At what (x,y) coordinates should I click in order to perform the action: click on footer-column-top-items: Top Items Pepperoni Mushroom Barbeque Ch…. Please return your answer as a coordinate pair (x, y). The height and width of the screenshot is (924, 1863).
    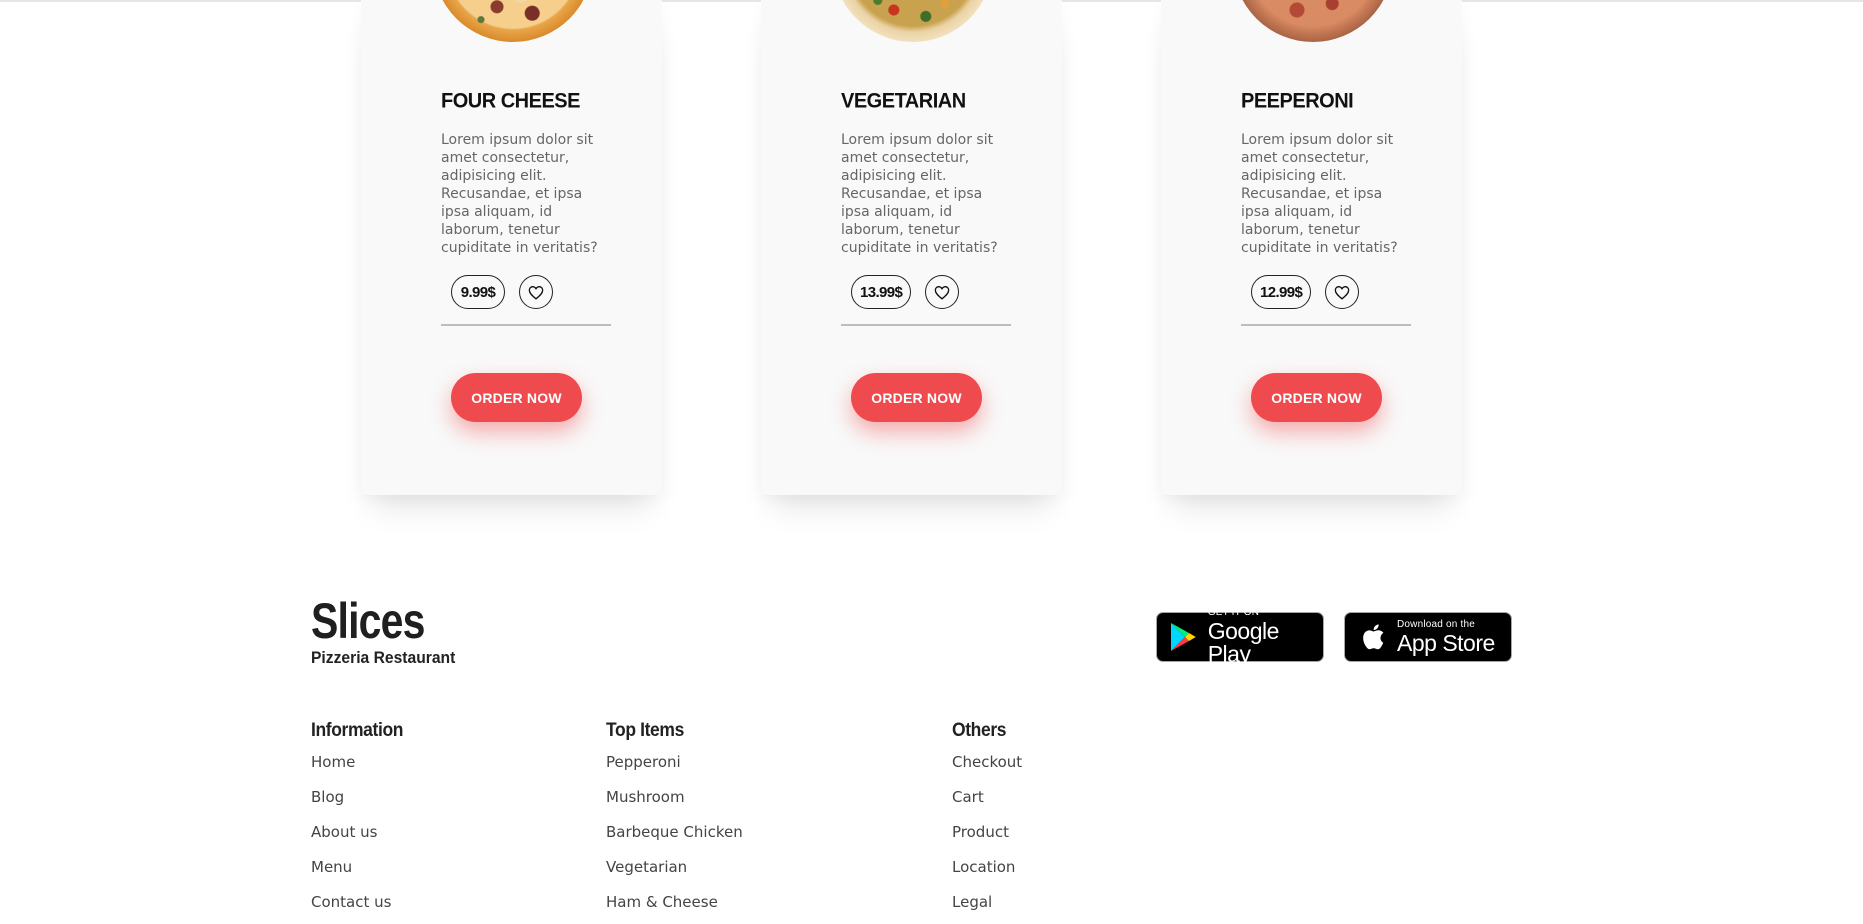
    Looking at the image, I should click on (674, 822).